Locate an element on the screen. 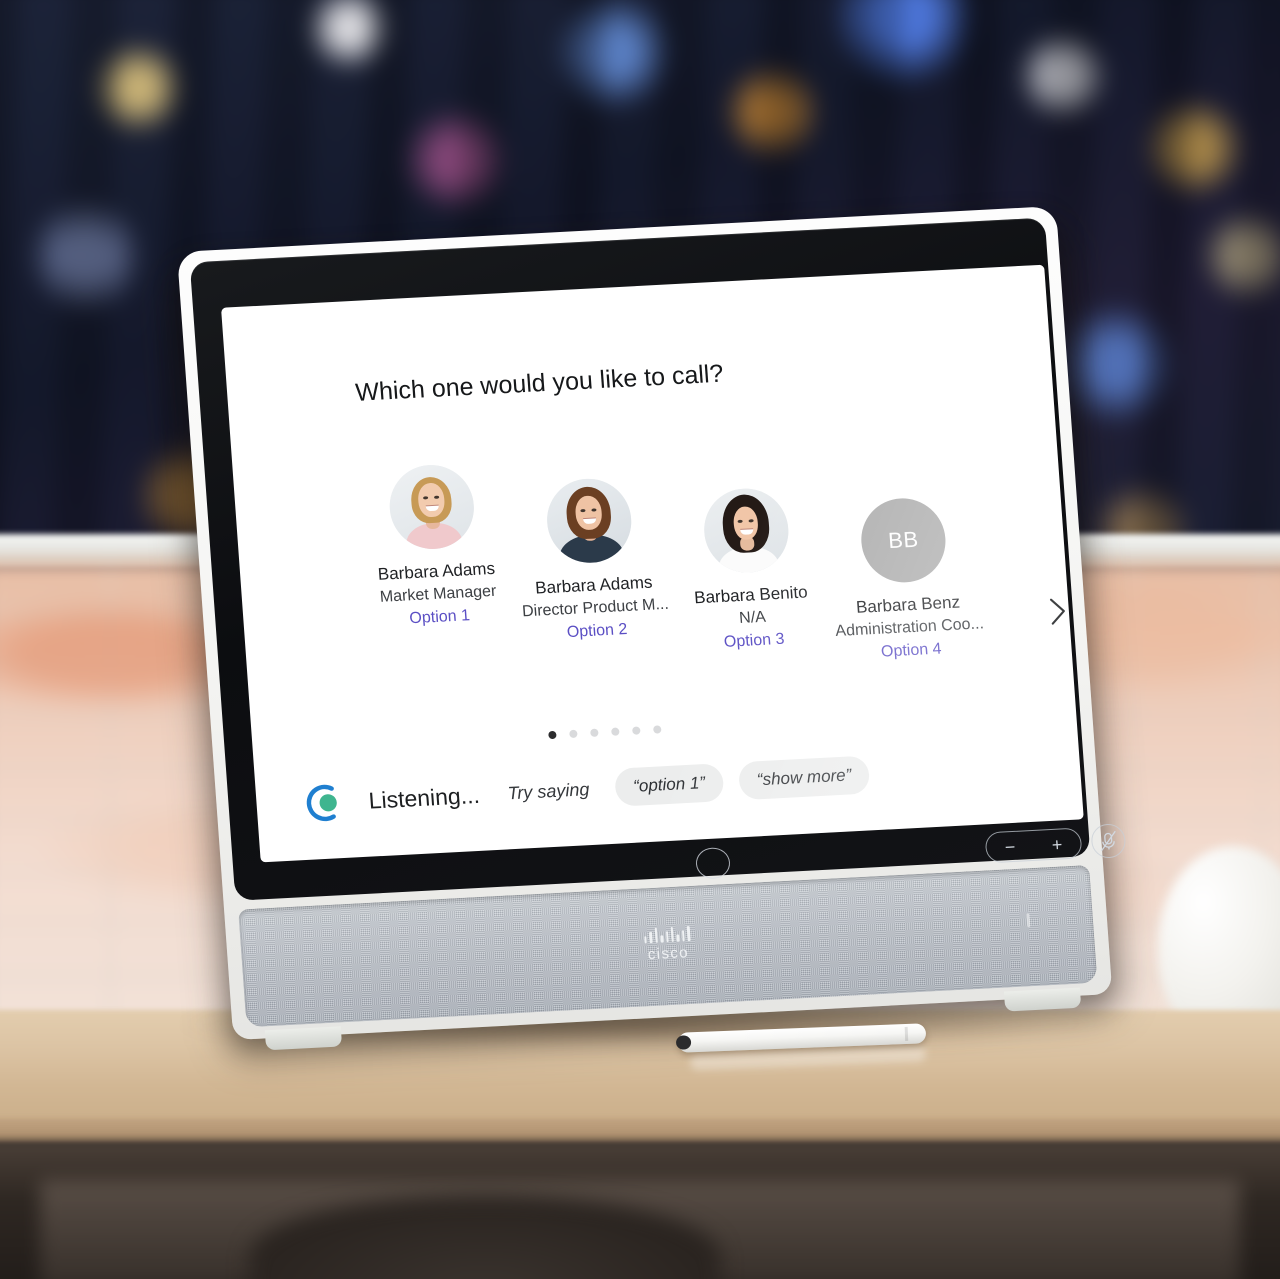 The image size is (1280, 1279). volume-down-icon: − is located at coordinates (1010, 846).